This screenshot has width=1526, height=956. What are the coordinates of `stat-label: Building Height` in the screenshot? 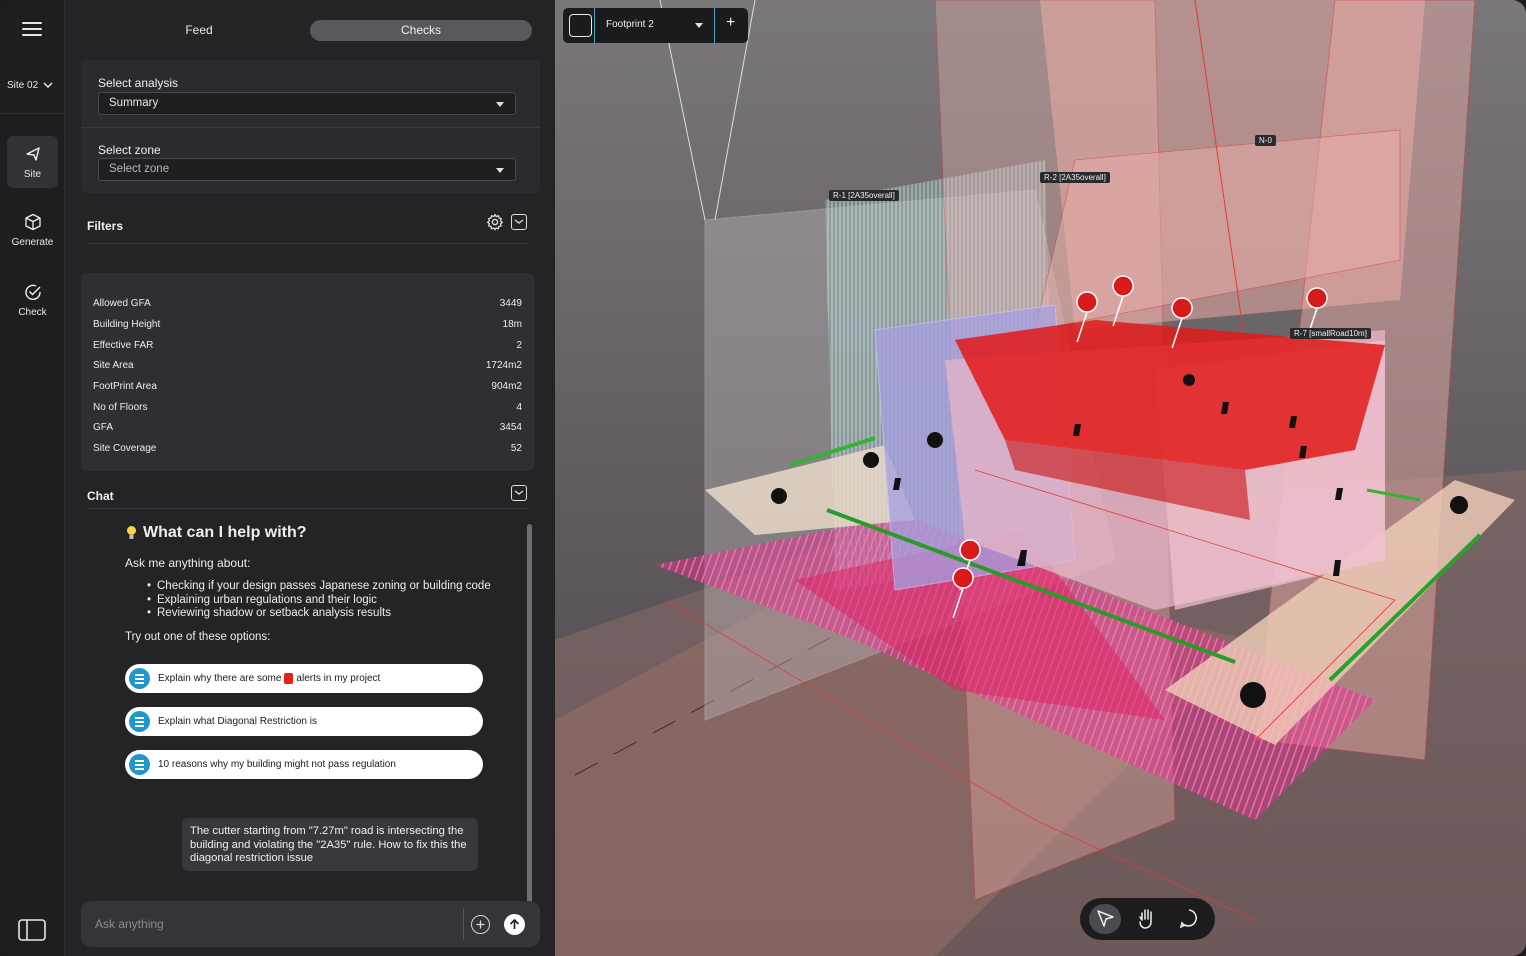 It's located at (127, 324).